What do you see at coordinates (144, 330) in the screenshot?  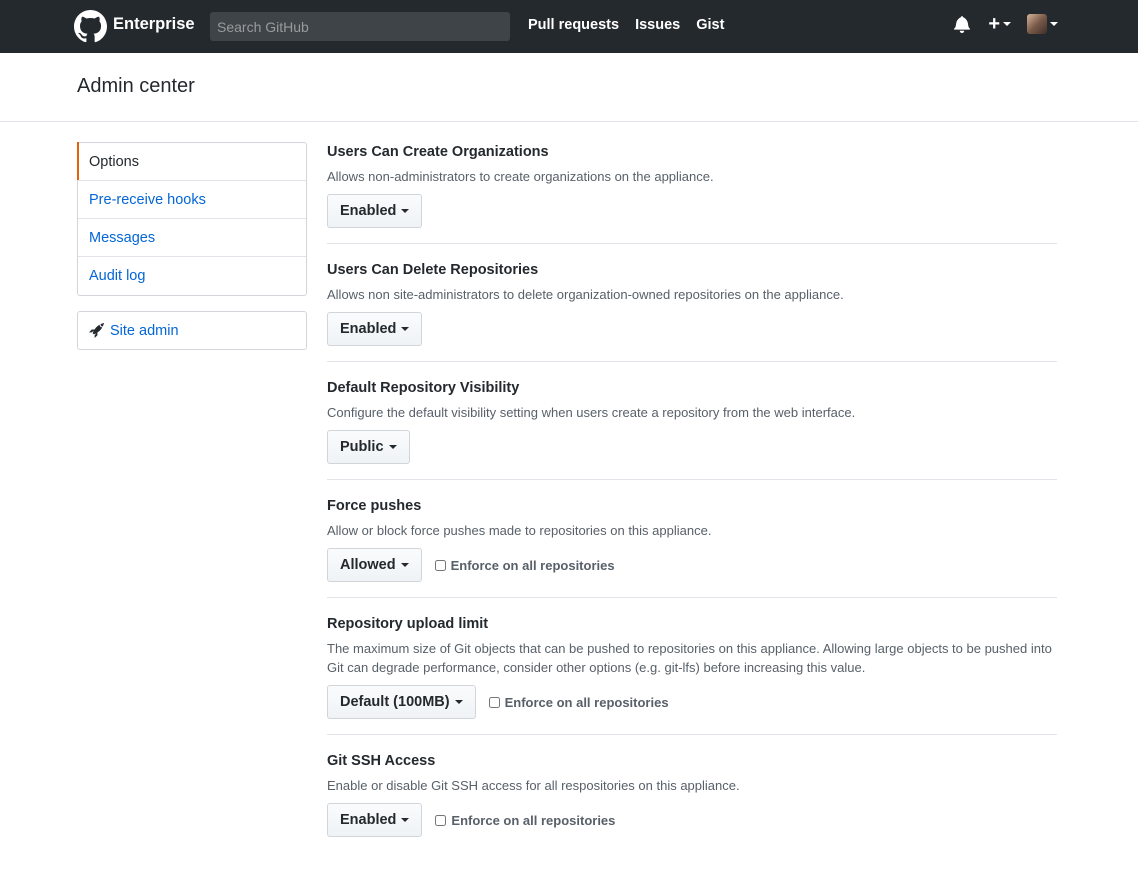 I see `site-admin-label: Site admin` at bounding box center [144, 330].